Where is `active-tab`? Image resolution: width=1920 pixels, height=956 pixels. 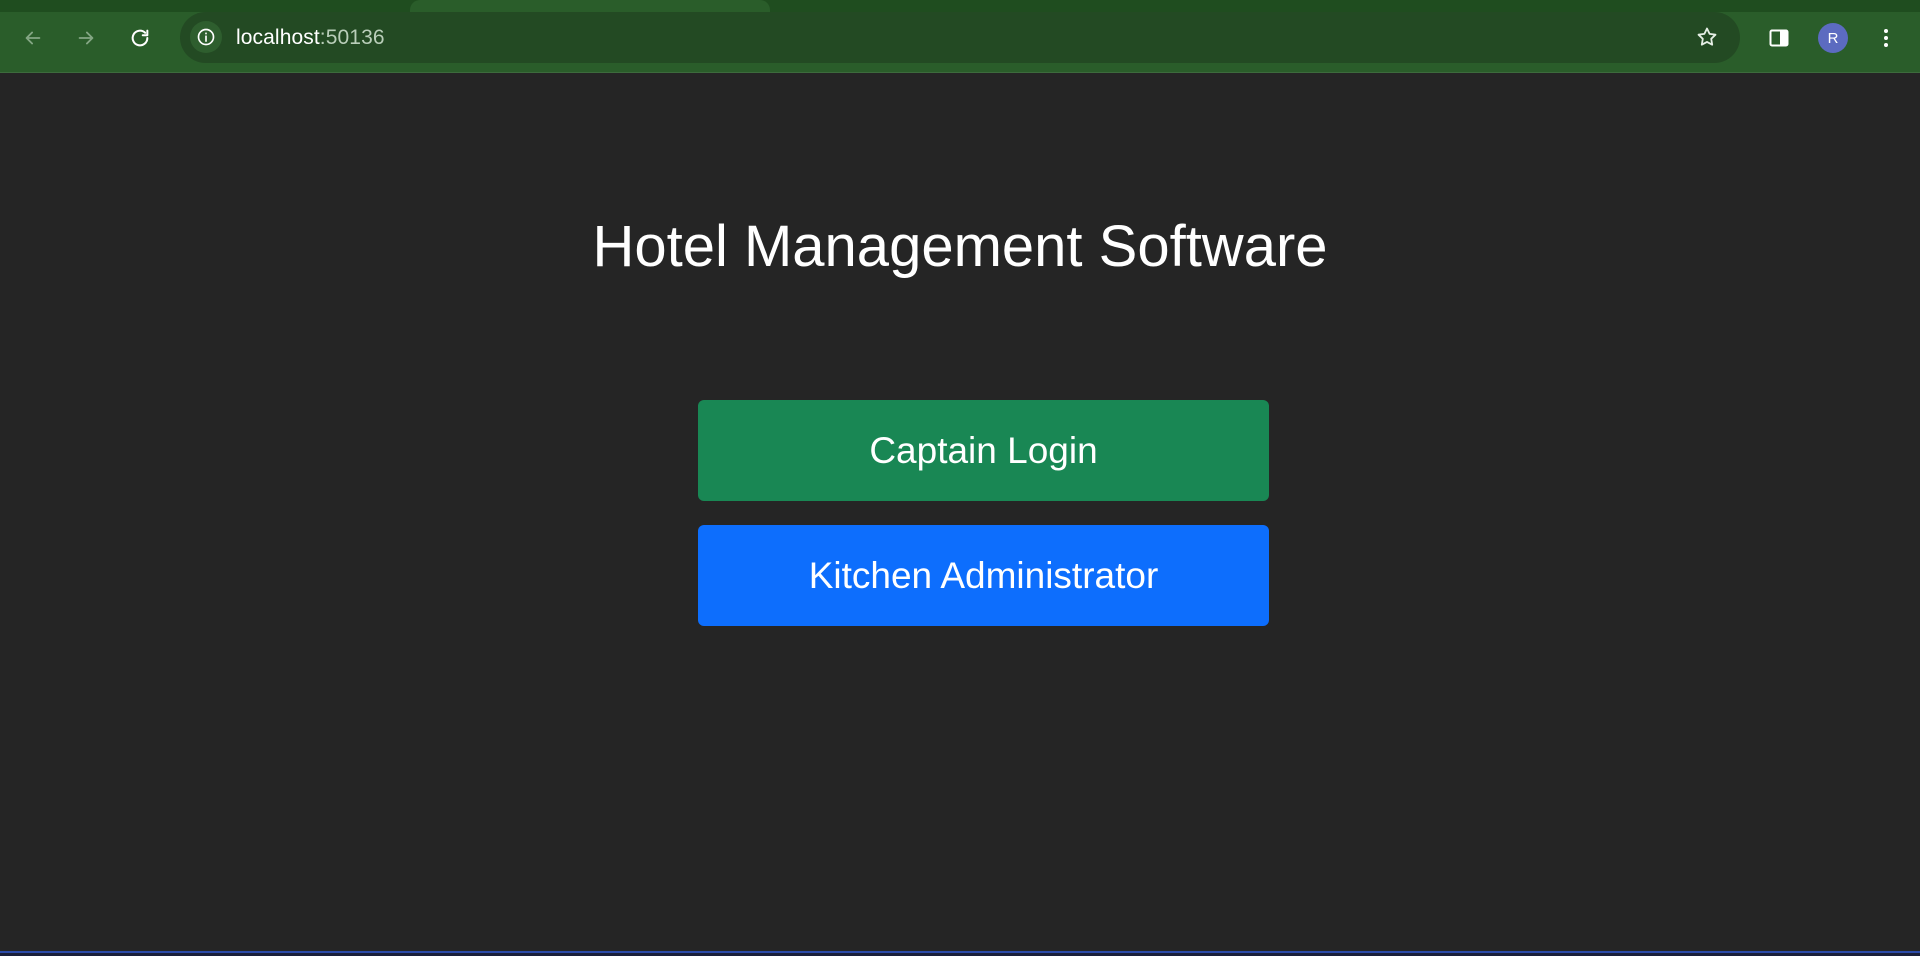
active-tab is located at coordinates (590, 6).